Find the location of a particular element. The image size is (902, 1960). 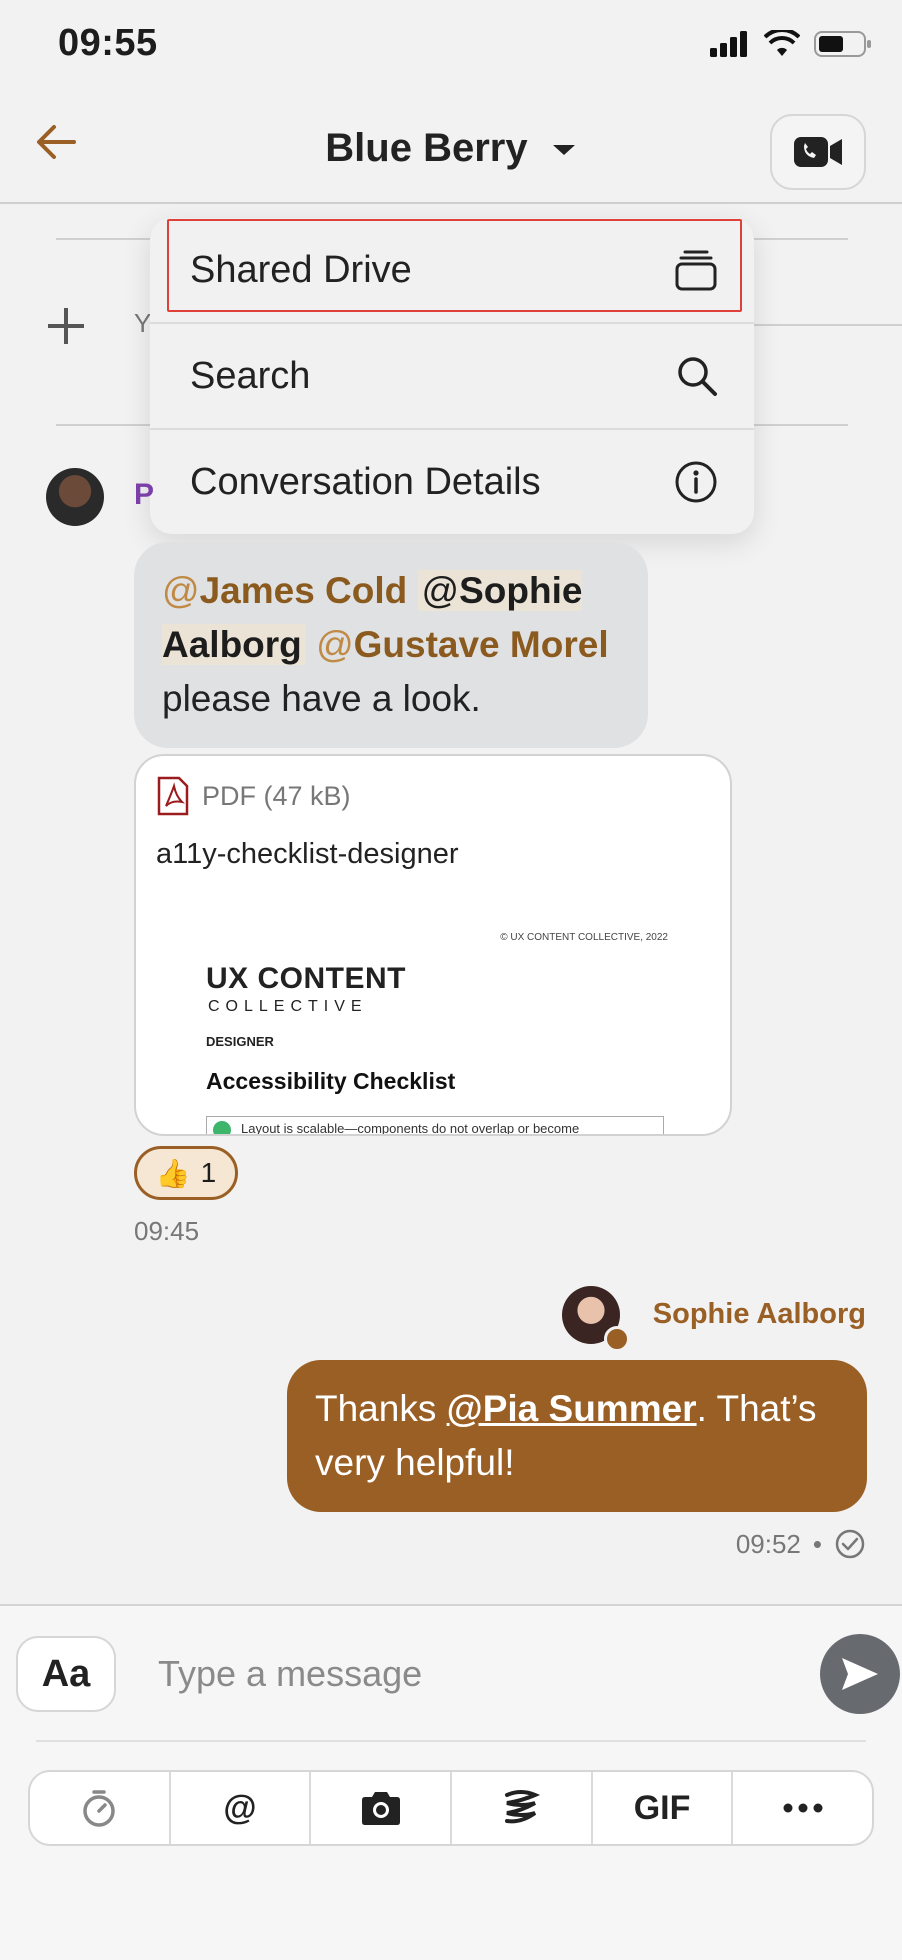

timer-icon is located at coordinates (99, 1808).